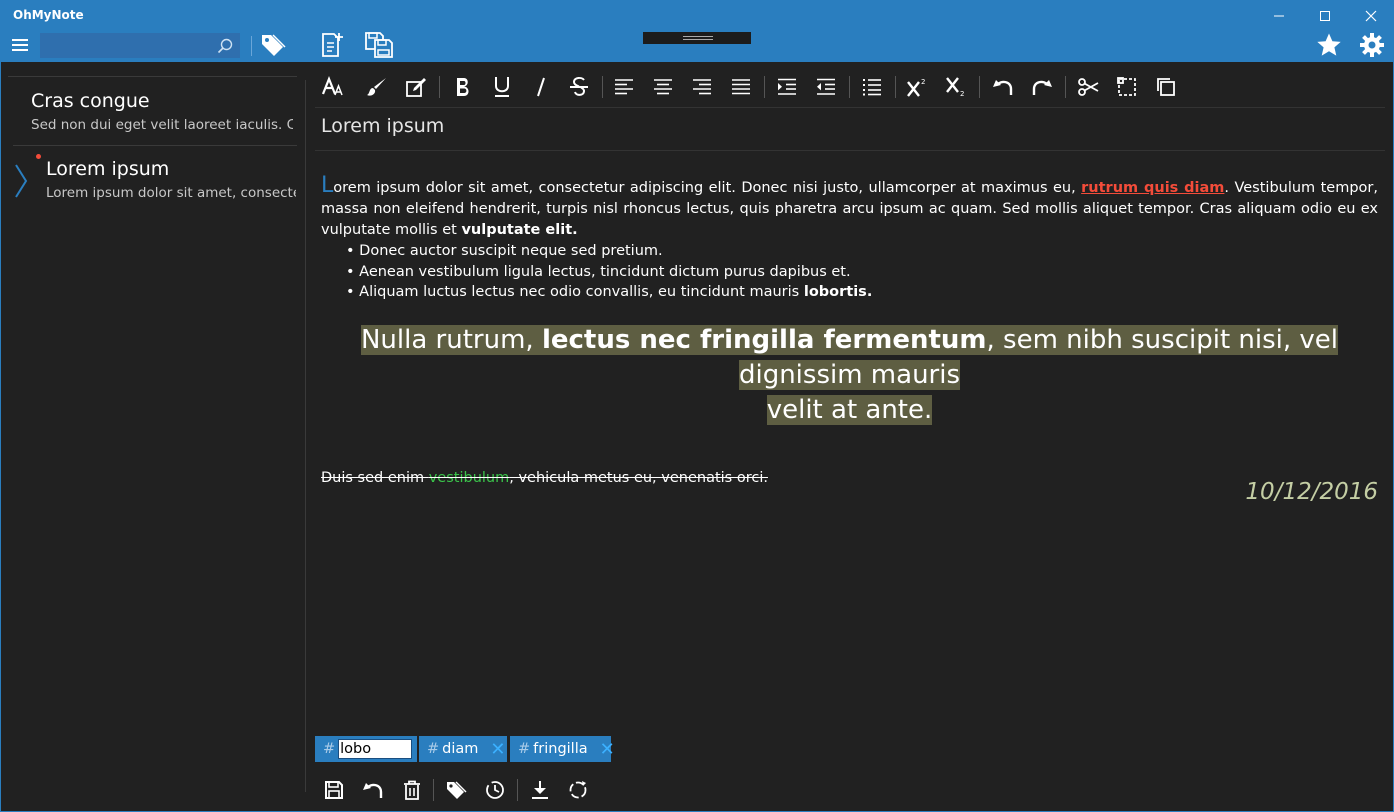  I want to click on close-button, so click(1371, 16).